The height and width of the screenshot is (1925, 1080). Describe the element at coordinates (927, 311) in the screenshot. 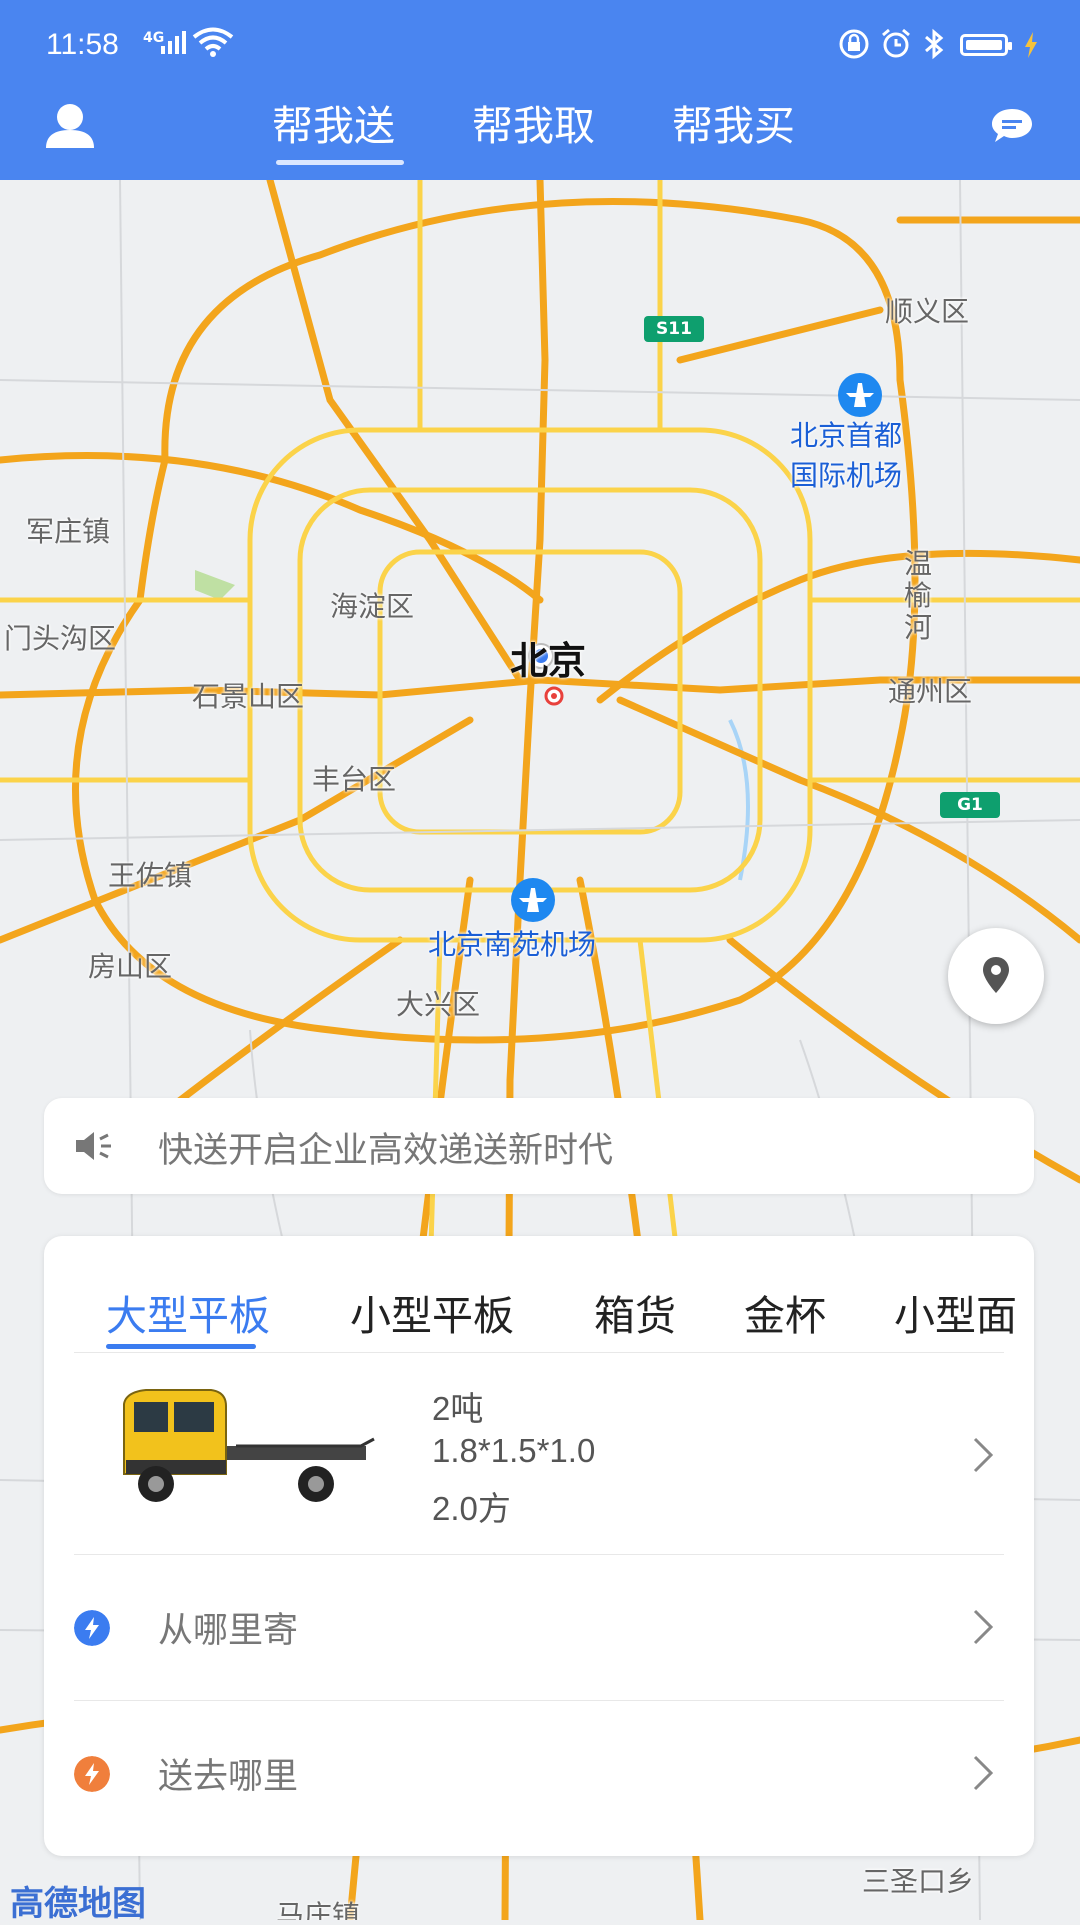

I see `map-label-shunyi: 顺义区` at that location.